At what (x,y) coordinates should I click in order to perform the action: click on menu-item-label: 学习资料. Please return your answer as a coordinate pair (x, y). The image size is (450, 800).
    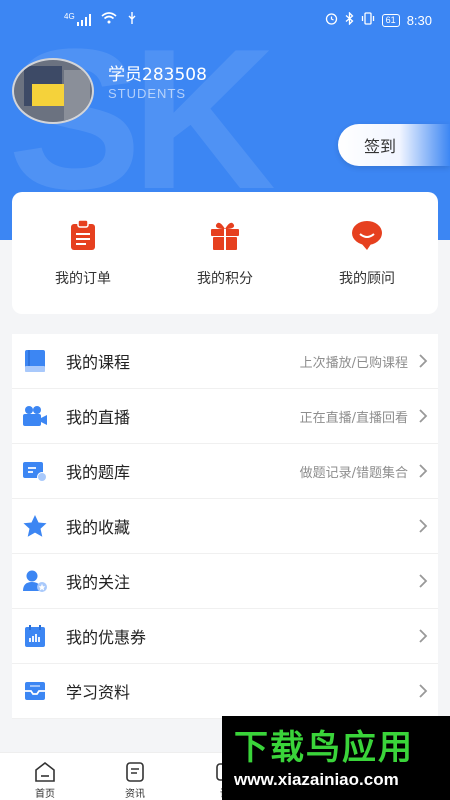
    Looking at the image, I should click on (98, 692).